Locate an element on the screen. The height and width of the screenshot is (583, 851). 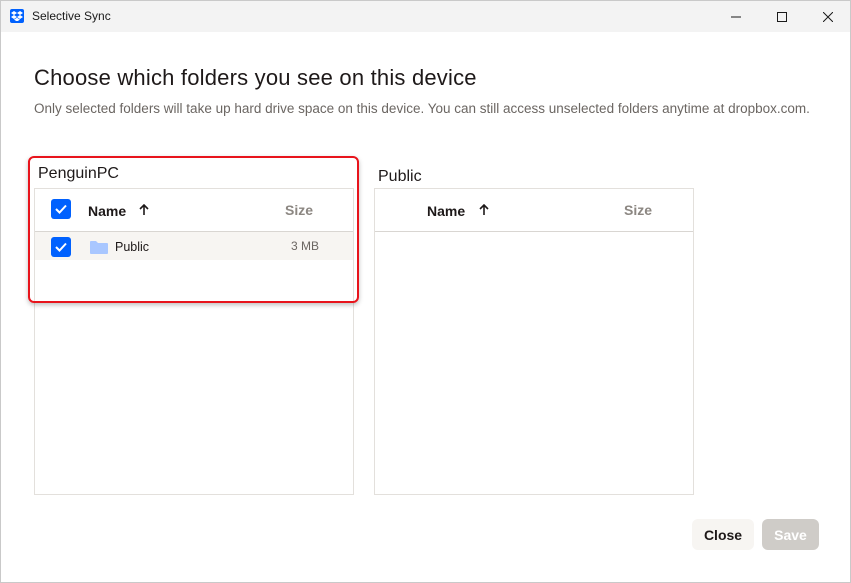
select-all-checkbox is located at coordinates (61, 209).